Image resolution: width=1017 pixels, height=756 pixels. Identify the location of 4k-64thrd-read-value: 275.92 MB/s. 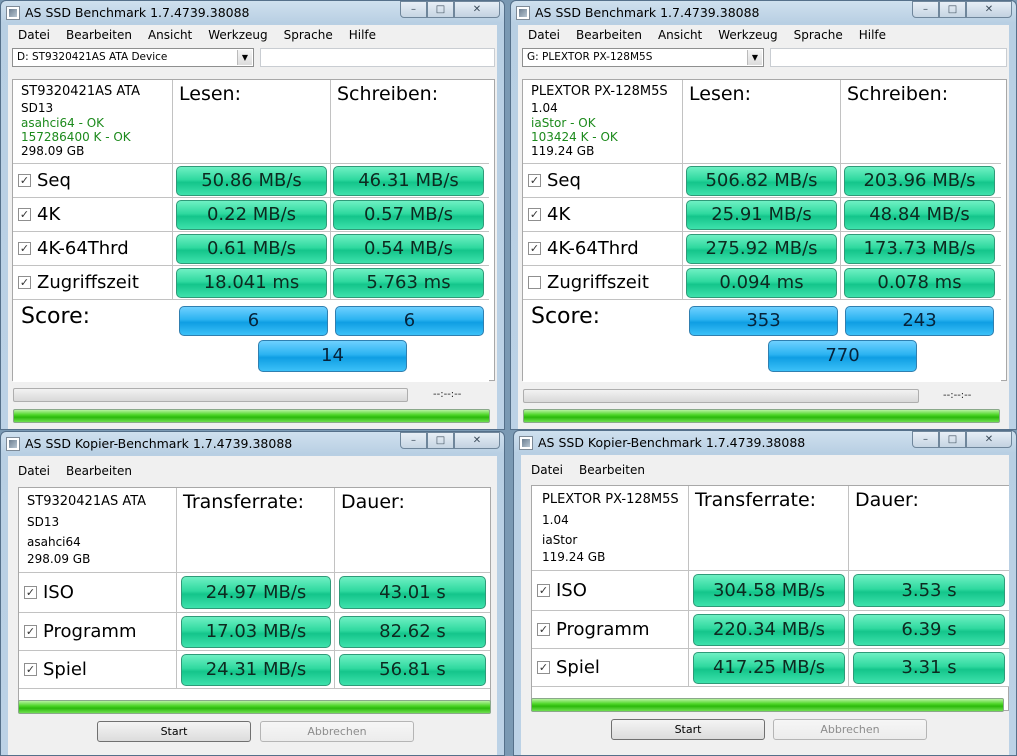
(761, 249).